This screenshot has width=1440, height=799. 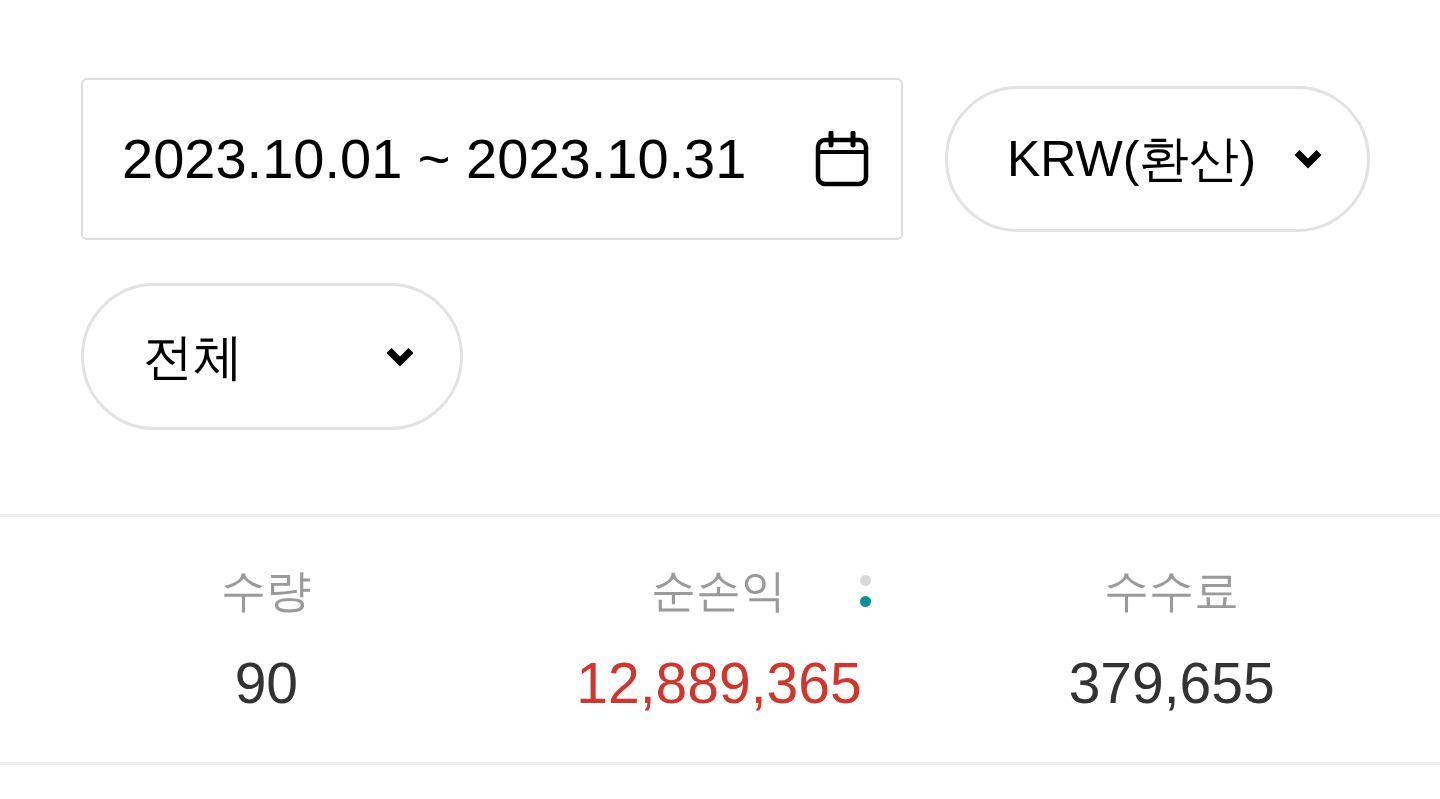 I want to click on stat-label: 수수료, so click(x=1172, y=591).